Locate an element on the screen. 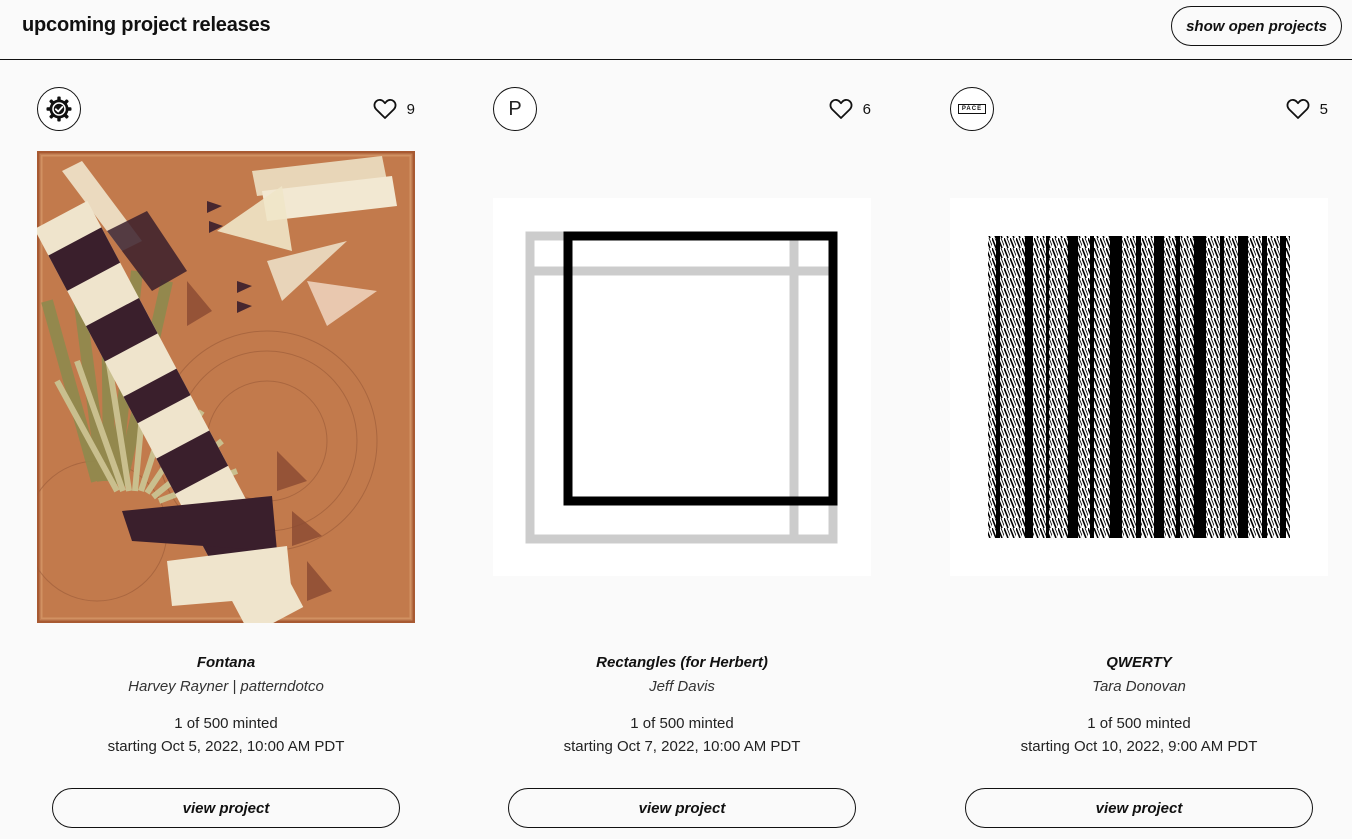 The width and height of the screenshot is (1352, 839). start-date: starting Oct 5, 2022, 10:00 AM PDT is located at coordinates (226, 746).